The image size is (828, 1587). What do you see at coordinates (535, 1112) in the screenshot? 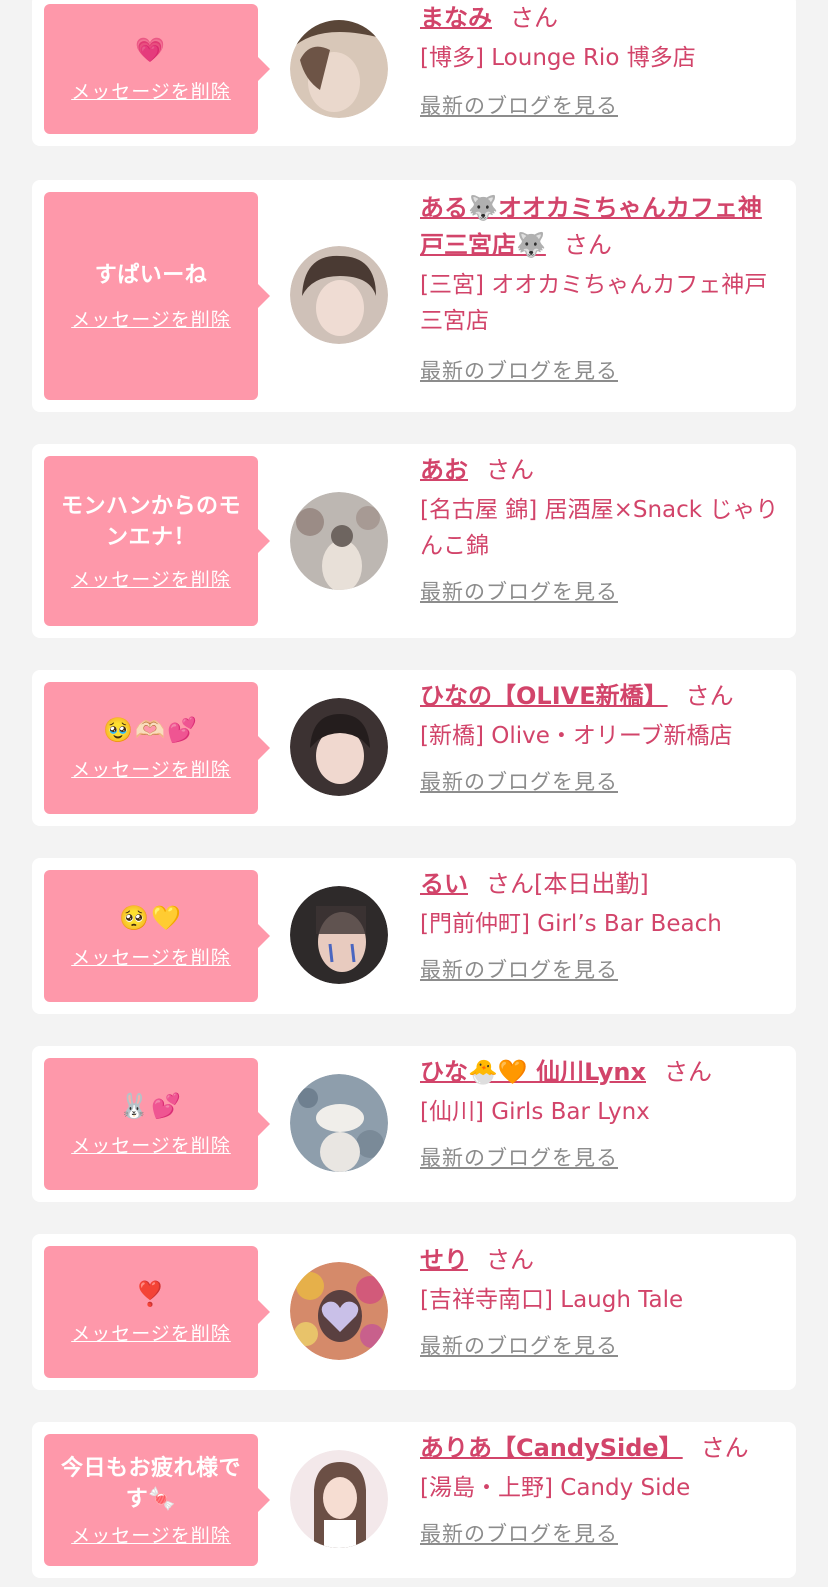
I see `shop-name: [仙川] Girls Bar Lynx` at bounding box center [535, 1112].